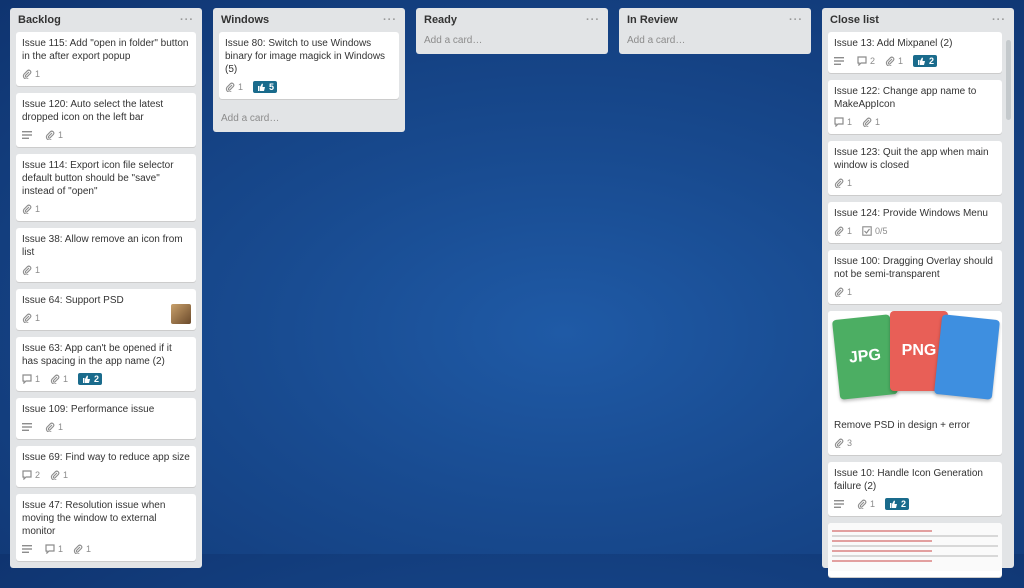 The image size is (1024, 588). What do you see at coordinates (875, 231) in the screenshot?
I see `checklist-badge: 0/5` at bounding box center [875, 231].